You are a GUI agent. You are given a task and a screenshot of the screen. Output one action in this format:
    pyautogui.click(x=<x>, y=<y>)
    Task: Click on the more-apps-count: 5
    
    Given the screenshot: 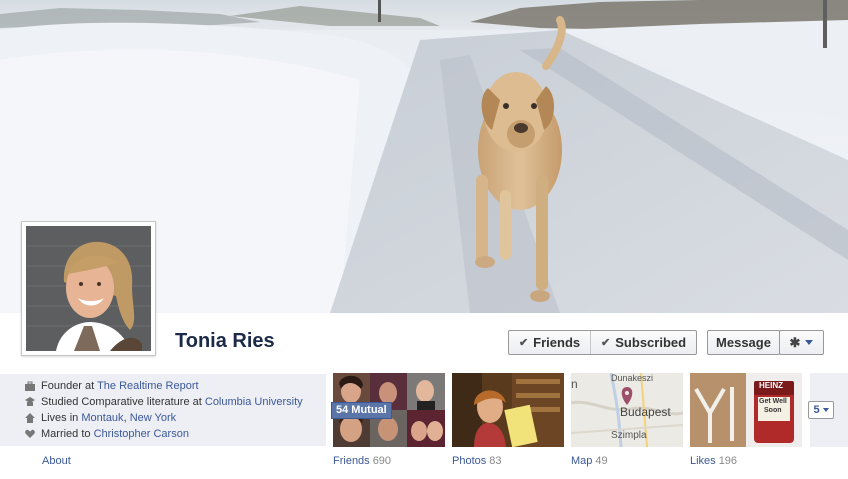 What is the action you would take?
    pyautogui.click(x=816, y=410)
    